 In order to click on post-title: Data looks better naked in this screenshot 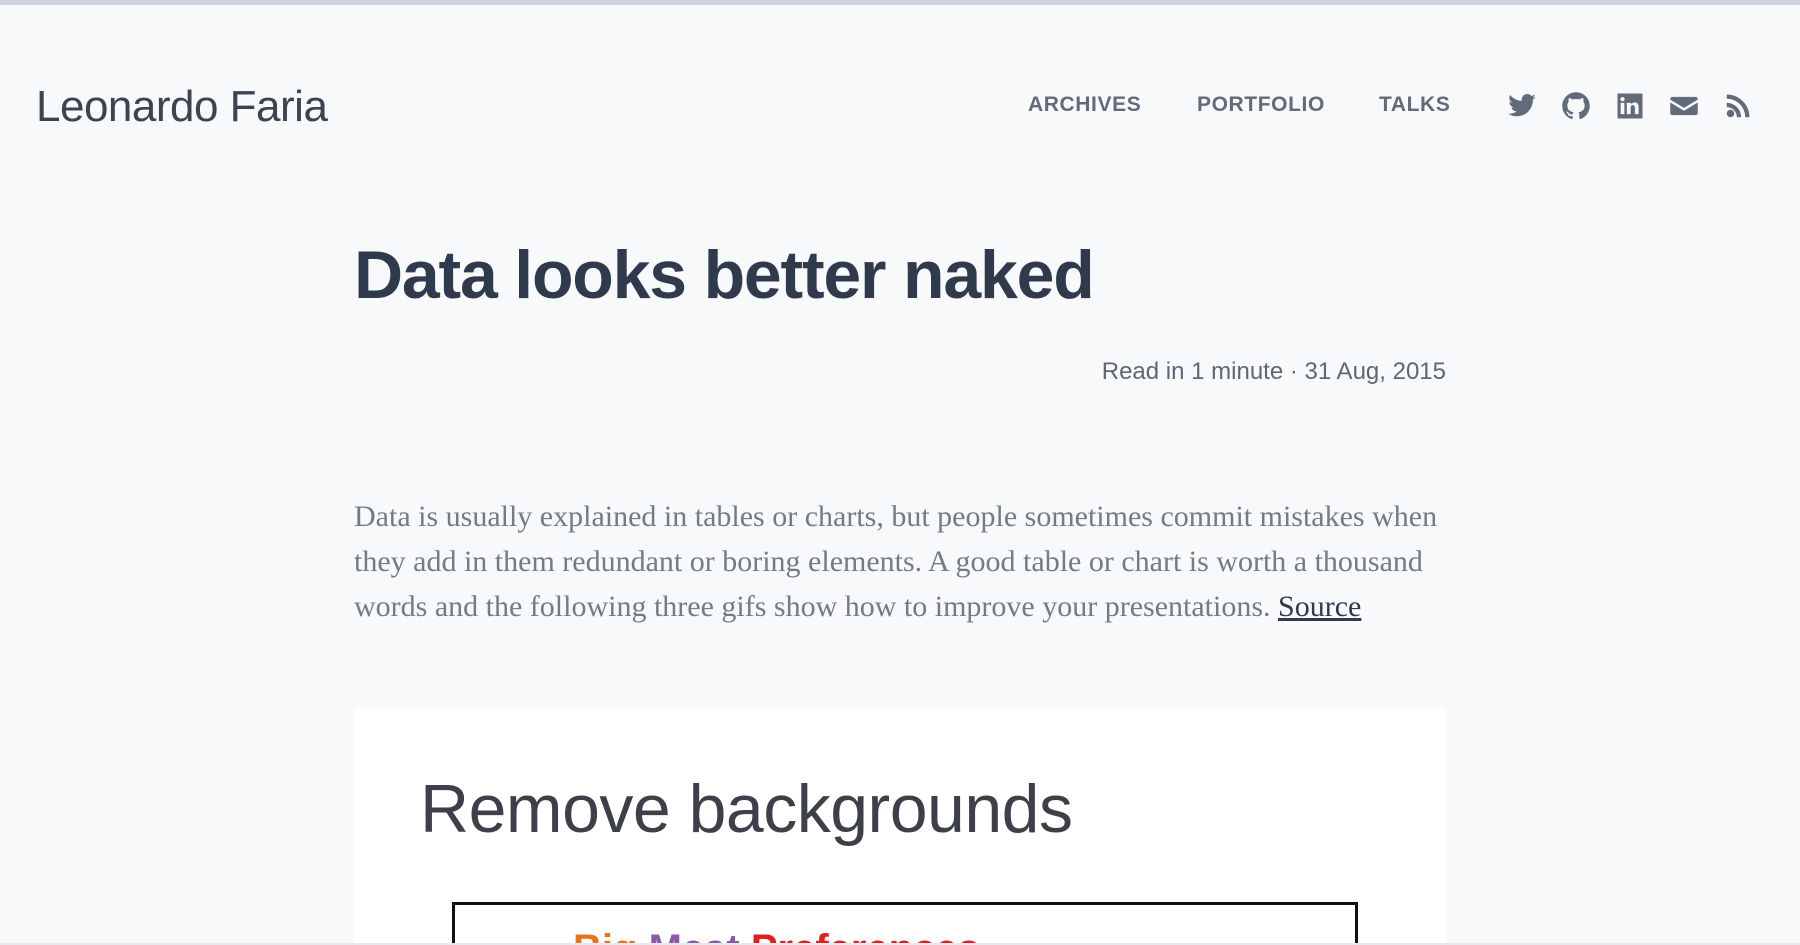, I will do `click(724, 275)`.